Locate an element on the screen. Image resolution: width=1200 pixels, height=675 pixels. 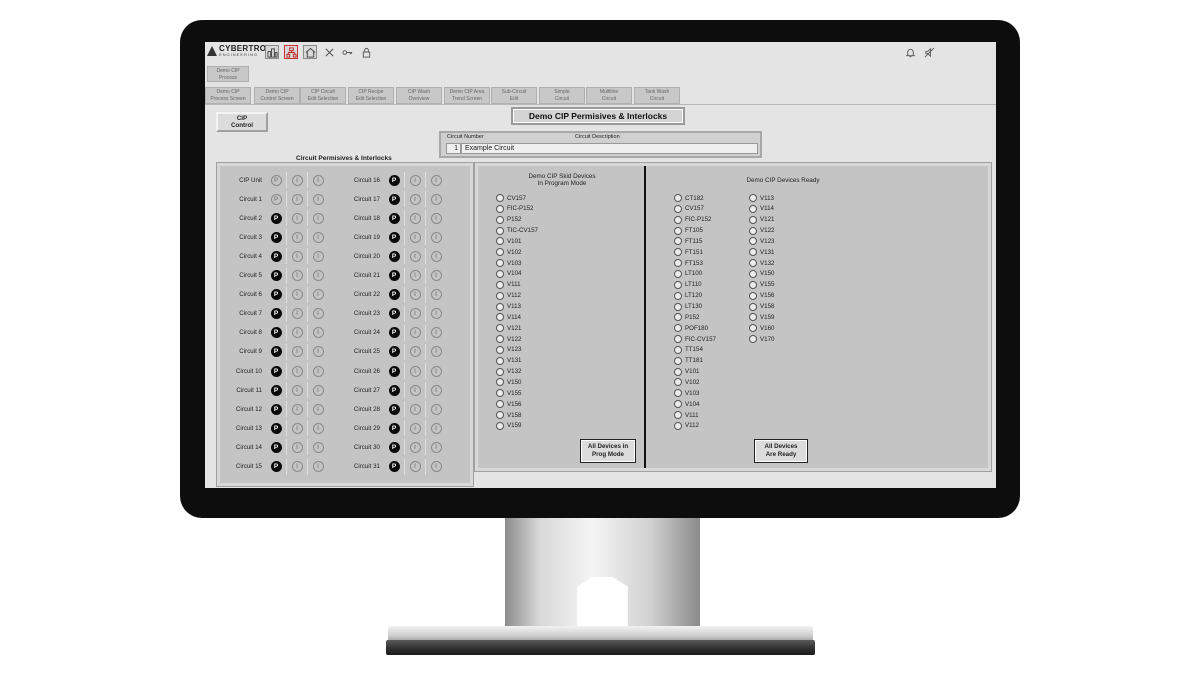
bell-icon-button is located at coordinates (910, 52).